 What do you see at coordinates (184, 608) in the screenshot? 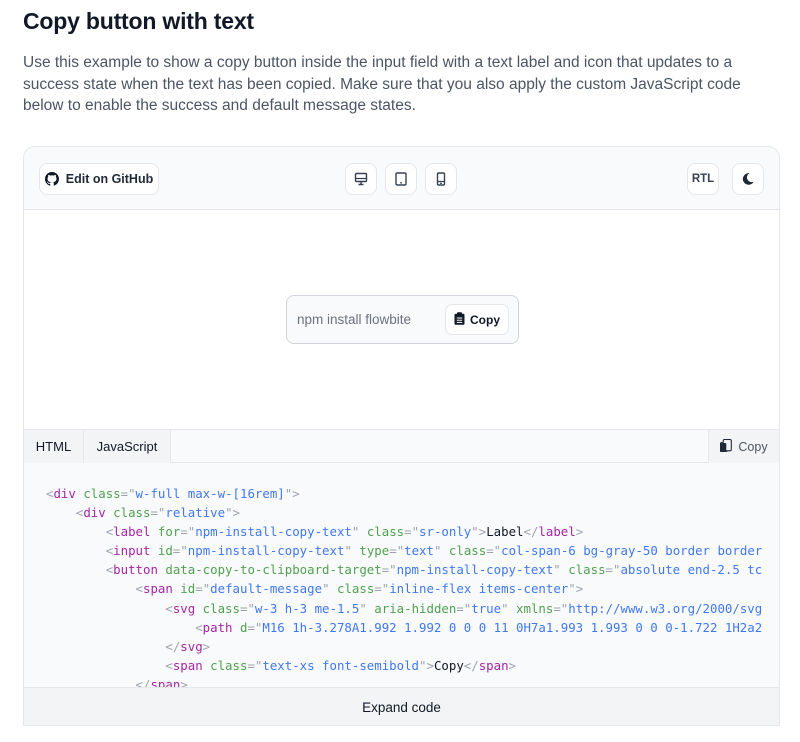
I see `code-token: svg` at bounding box center [184, 608].